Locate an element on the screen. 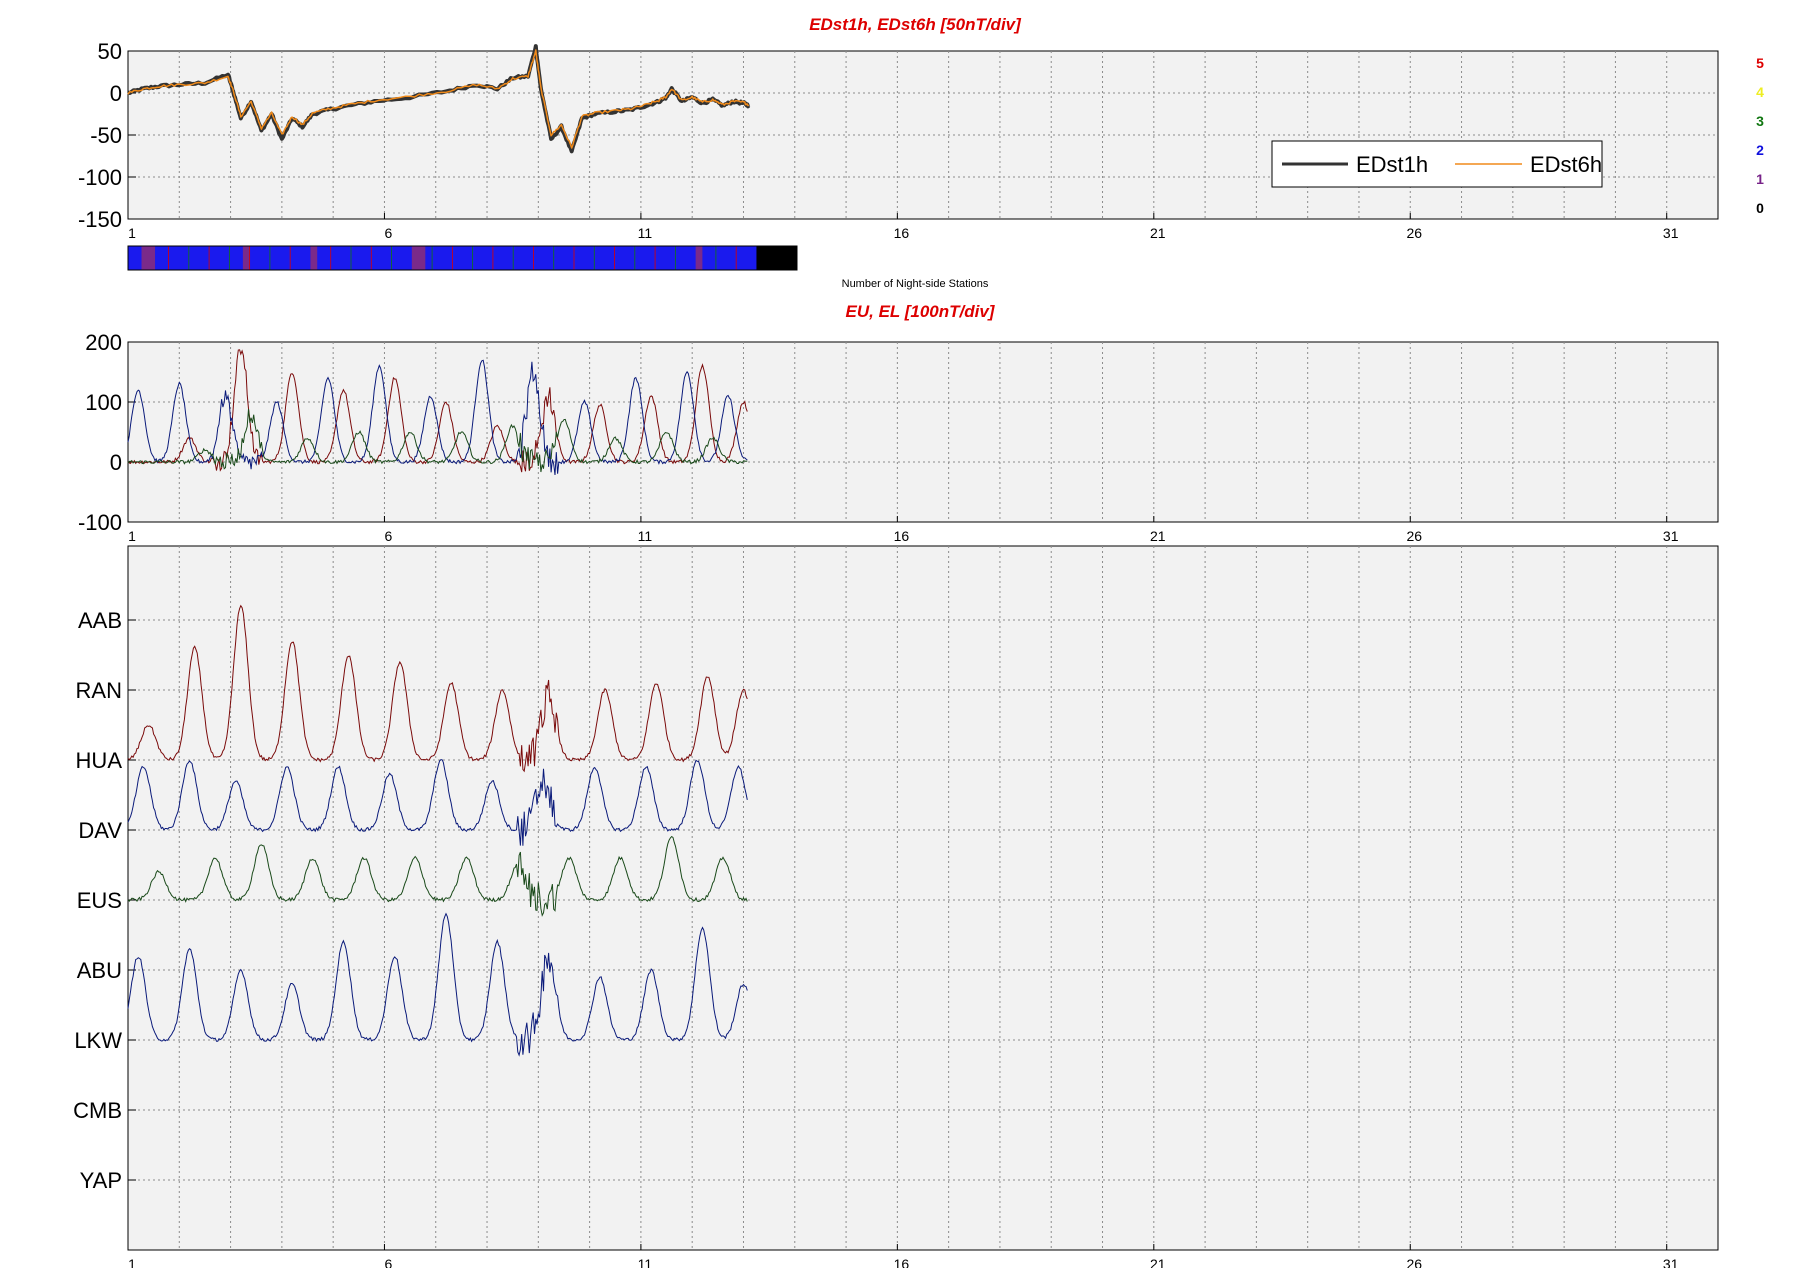  edst-panel-title: EDst1h, EDst6h [50nT/div] is located at coordinates (915, 24).